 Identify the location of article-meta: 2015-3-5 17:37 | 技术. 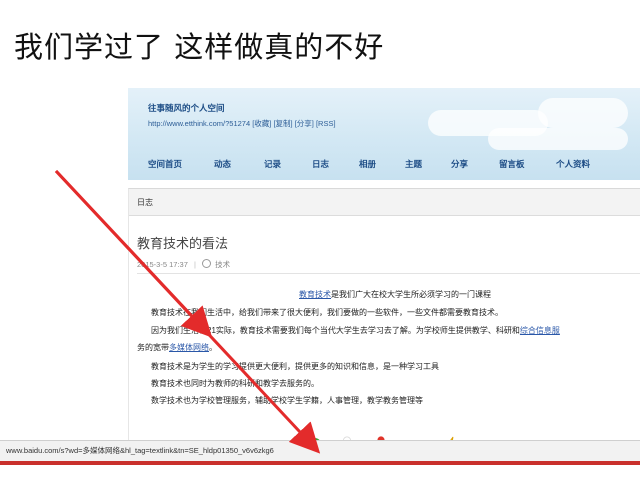
(183, 264).